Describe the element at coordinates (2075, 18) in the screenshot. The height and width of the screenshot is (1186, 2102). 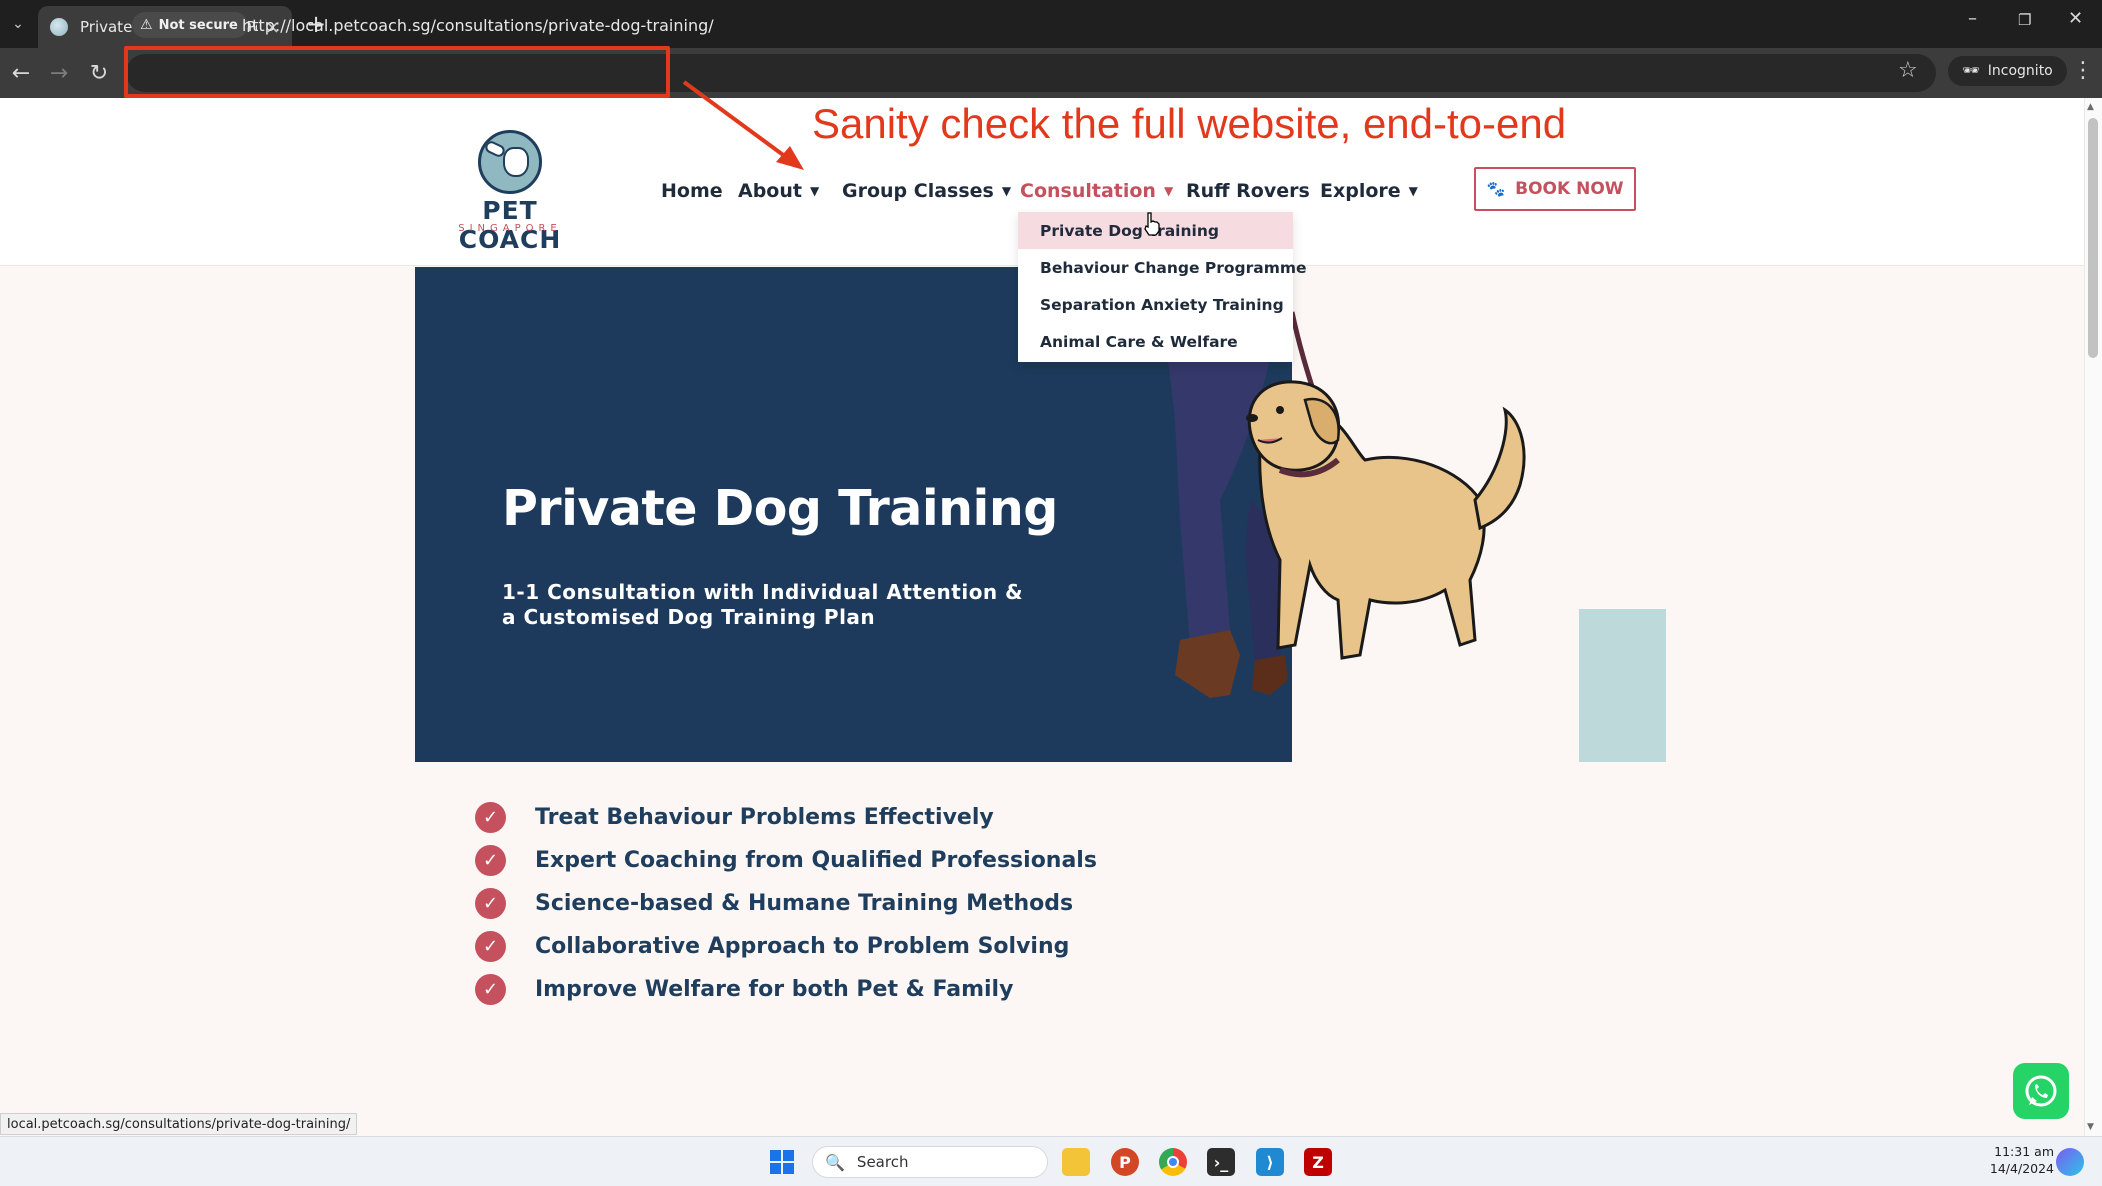
I see `close-window-icon: ✕` at that location.